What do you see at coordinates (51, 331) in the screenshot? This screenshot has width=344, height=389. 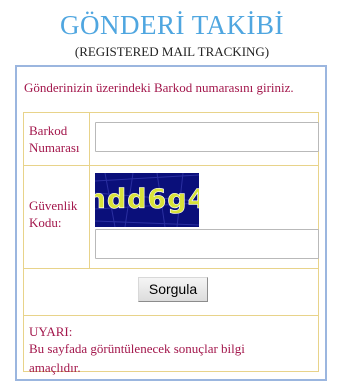 I see `warning-title: UYARI:` at bounding box center [51, 331].